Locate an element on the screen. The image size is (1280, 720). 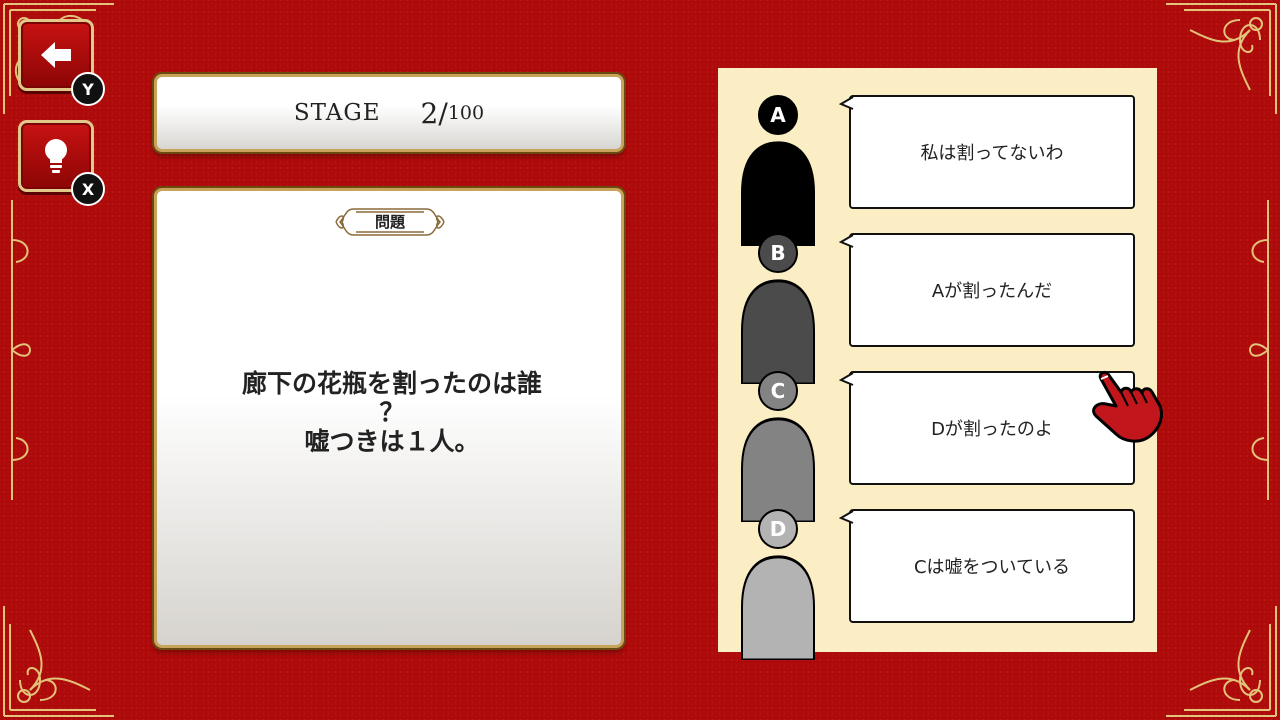
statement-text: Dが割ったのよ is located at coordinates (992, 429).